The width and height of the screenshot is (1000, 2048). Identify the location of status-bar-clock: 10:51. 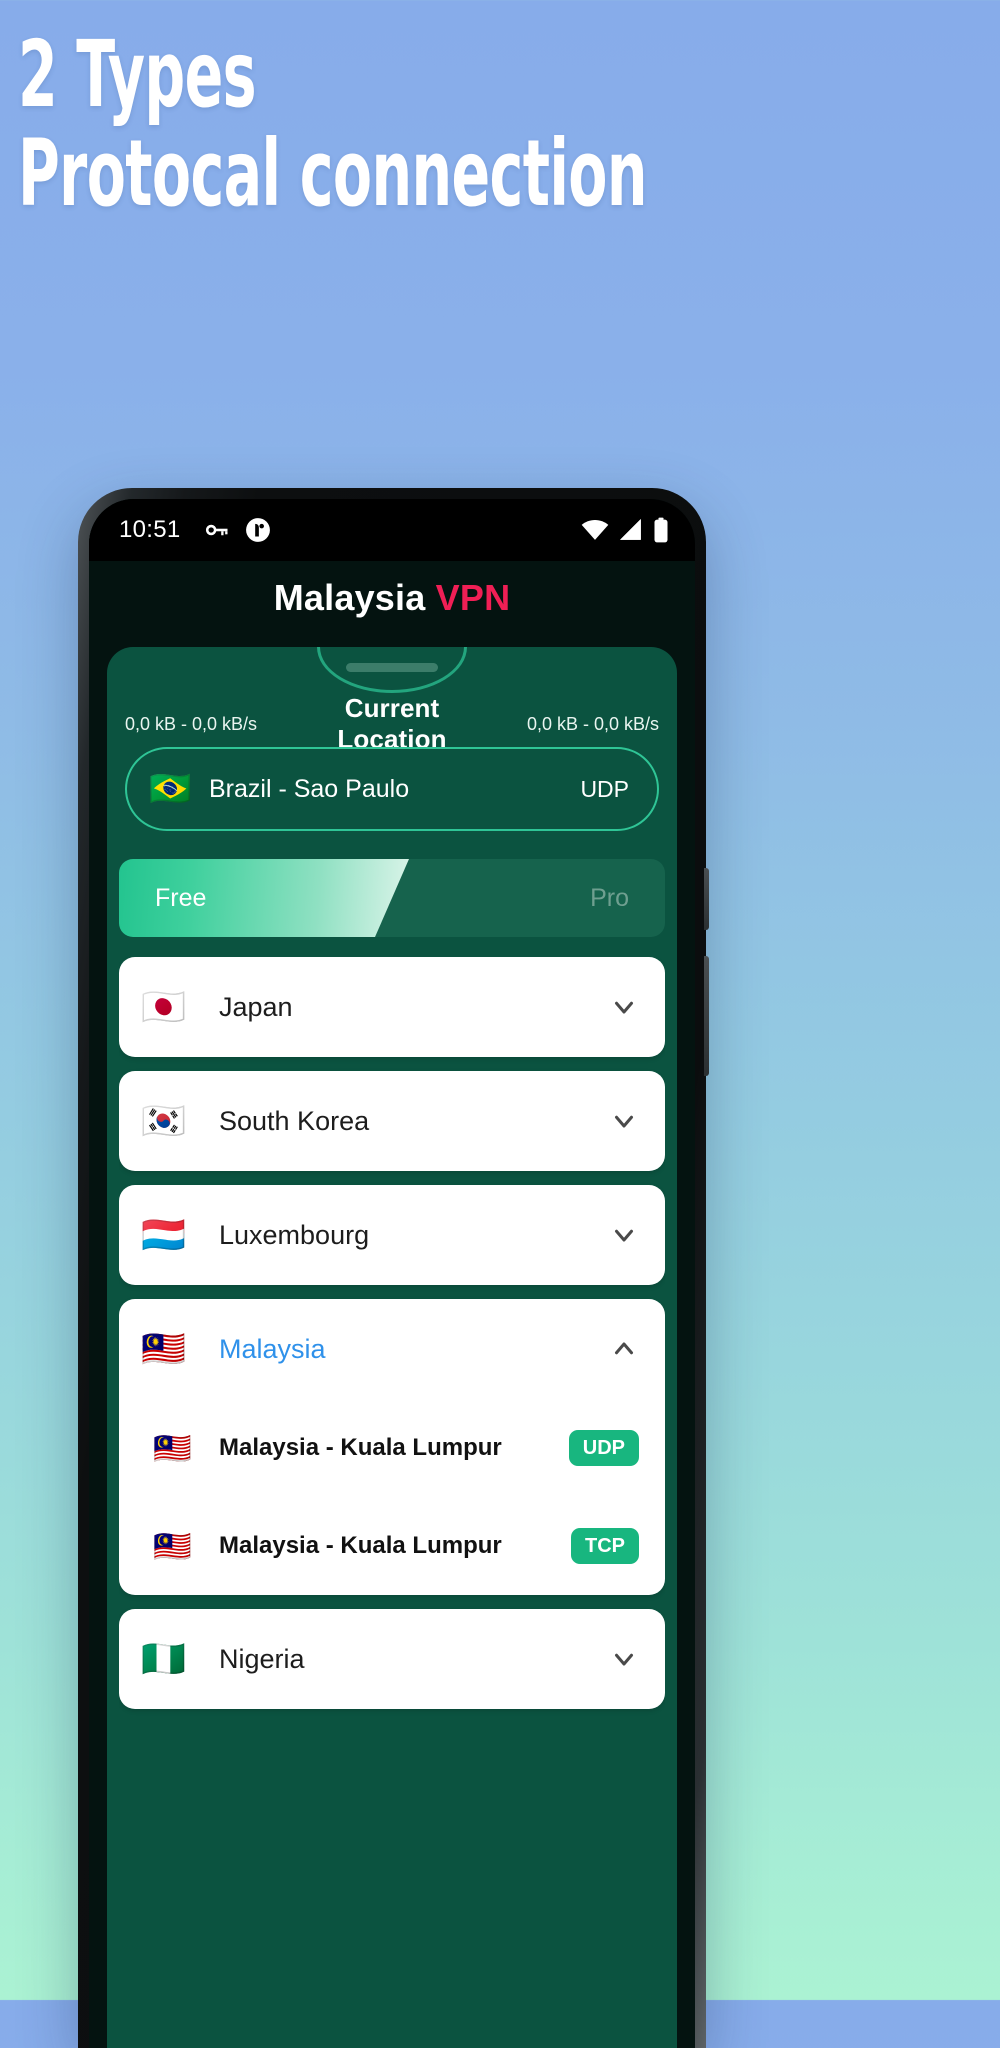
(150, 529).